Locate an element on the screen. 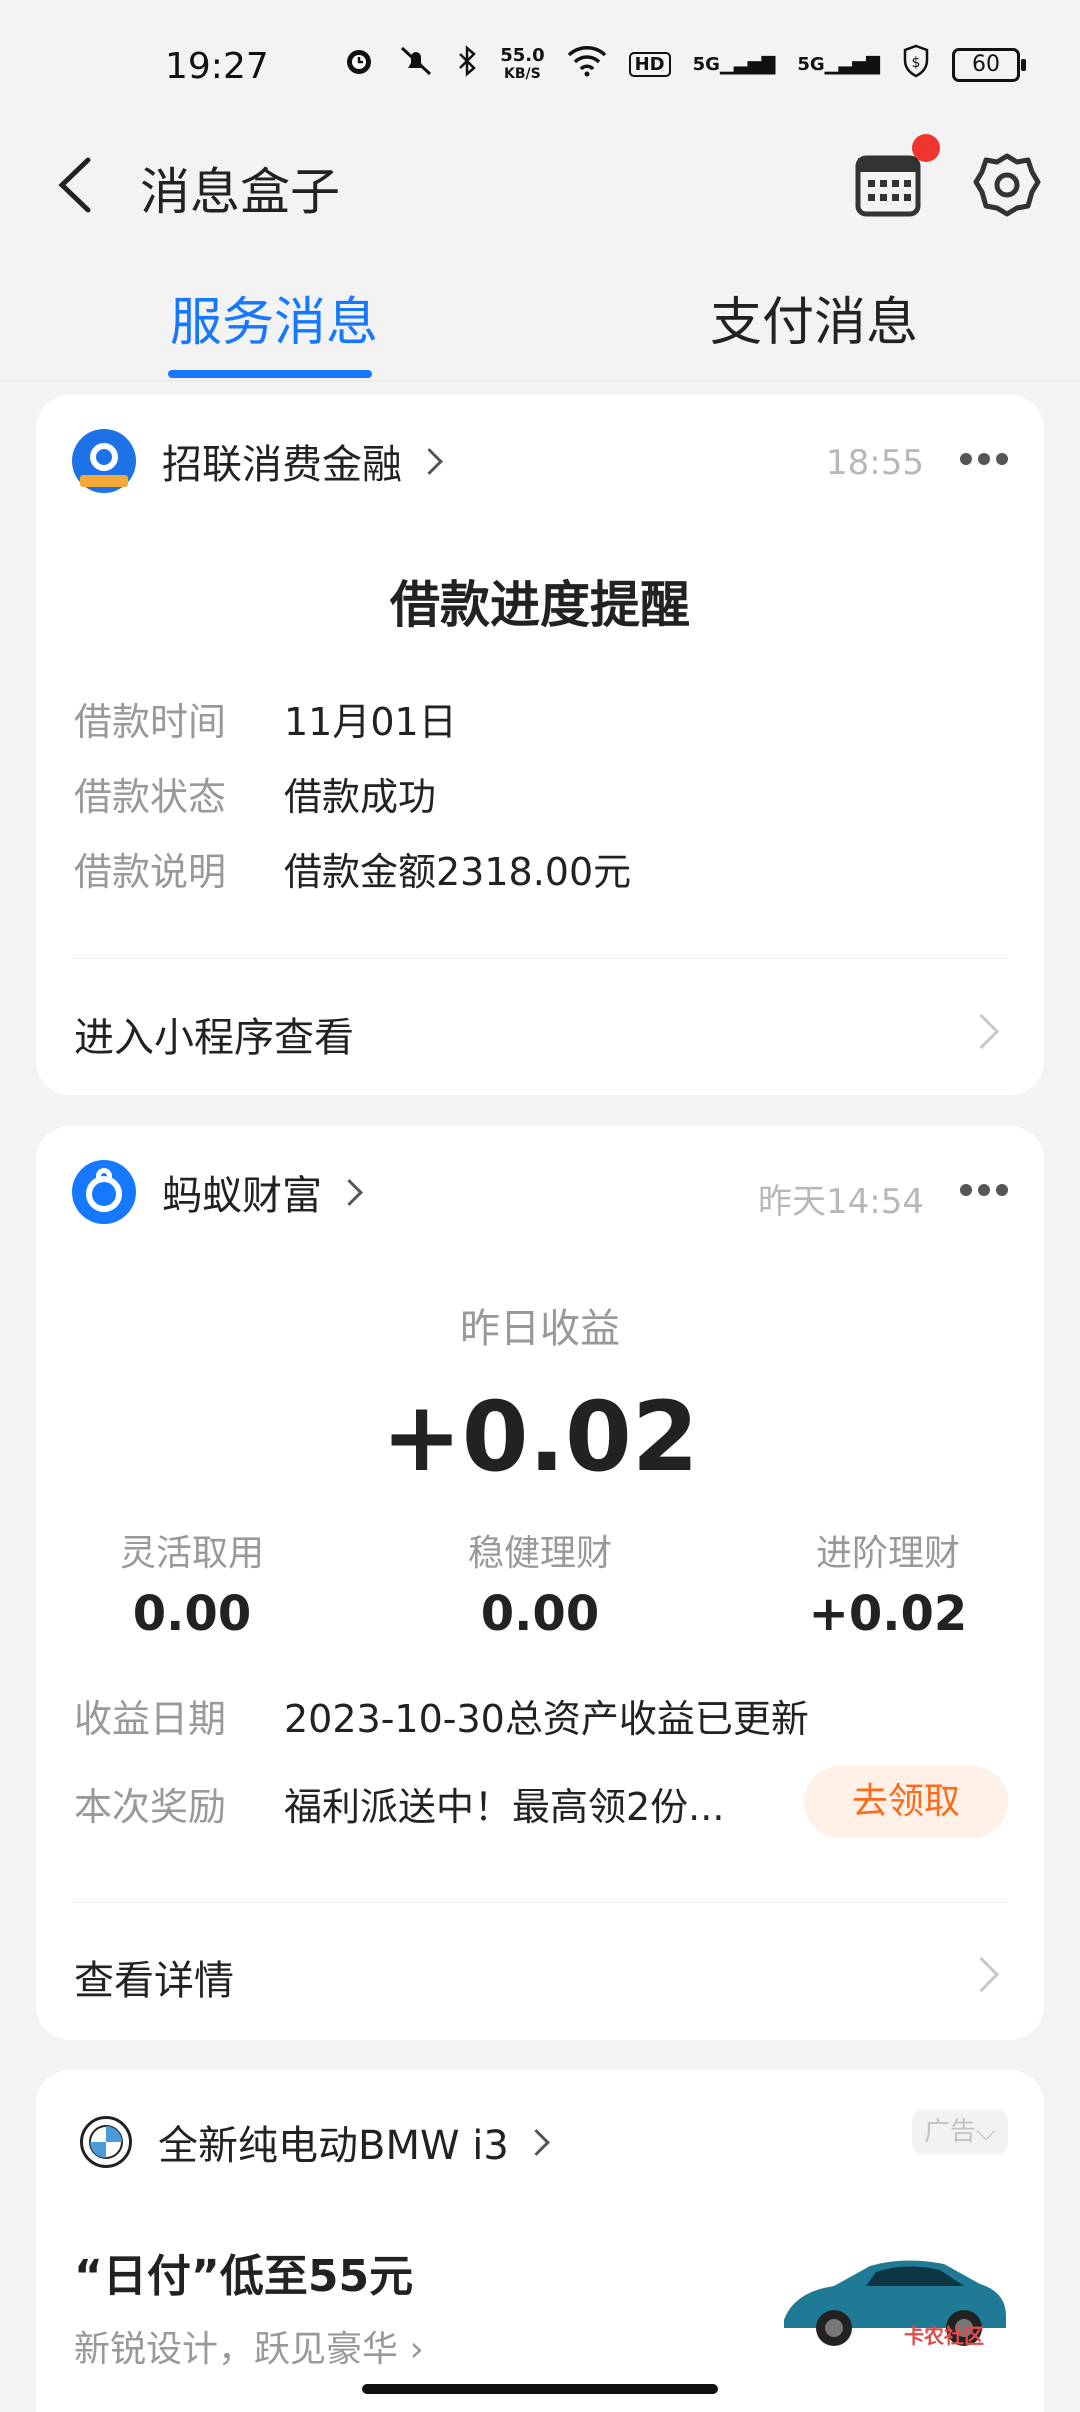  earnings-label: 昨日收益 is located at coordinates (540, 1329).